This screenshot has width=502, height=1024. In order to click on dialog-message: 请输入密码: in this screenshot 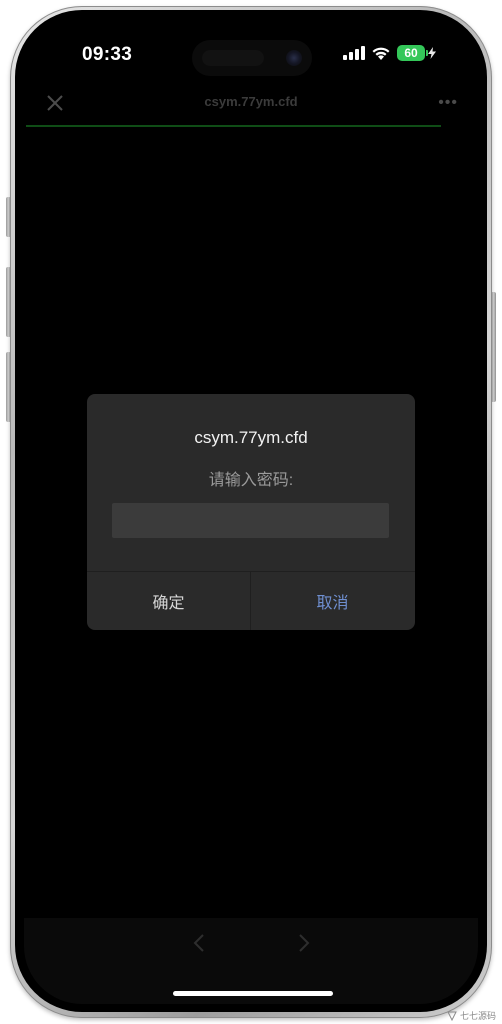, I will do `click(251, 480)`.